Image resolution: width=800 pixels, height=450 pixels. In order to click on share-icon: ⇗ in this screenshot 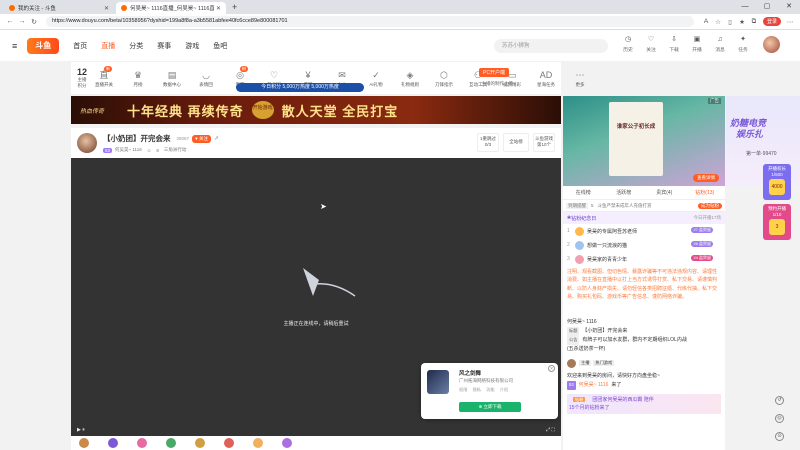, I will do `click(216, 138)`.